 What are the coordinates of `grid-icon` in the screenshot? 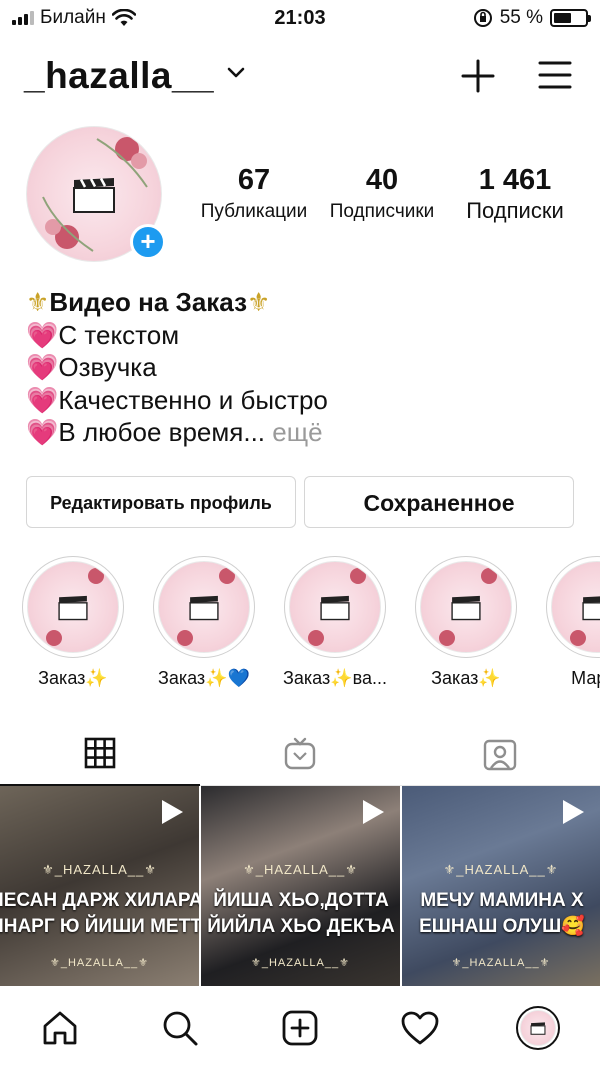 It's located at (100, 753).